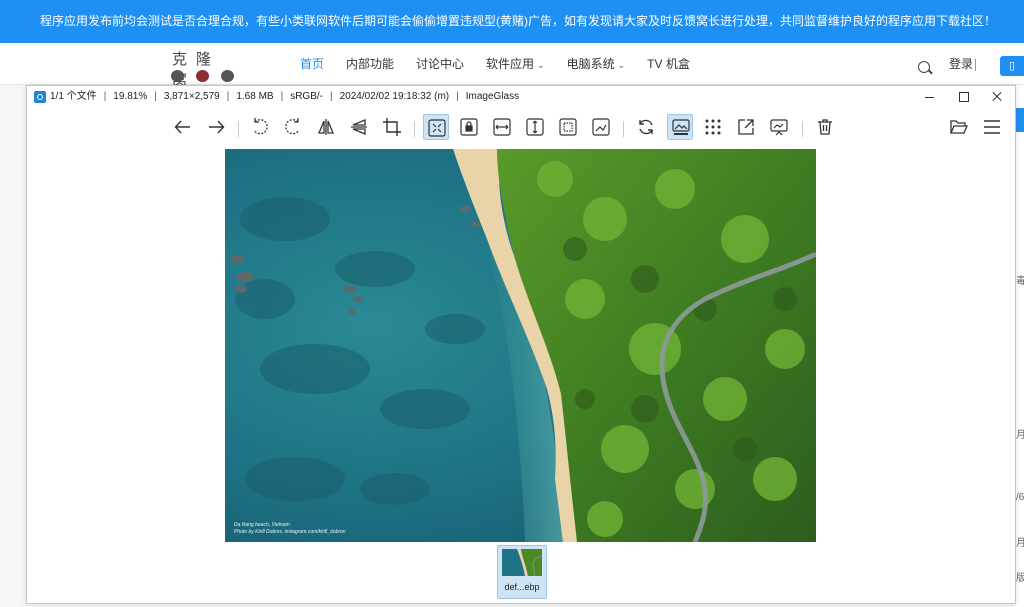  I want to click on refresh-icon, so click(646, 127).